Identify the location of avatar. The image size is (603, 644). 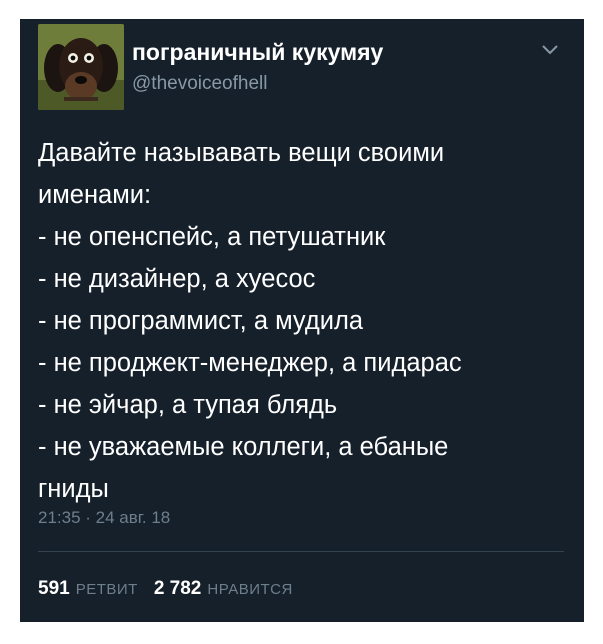
(81, 67).